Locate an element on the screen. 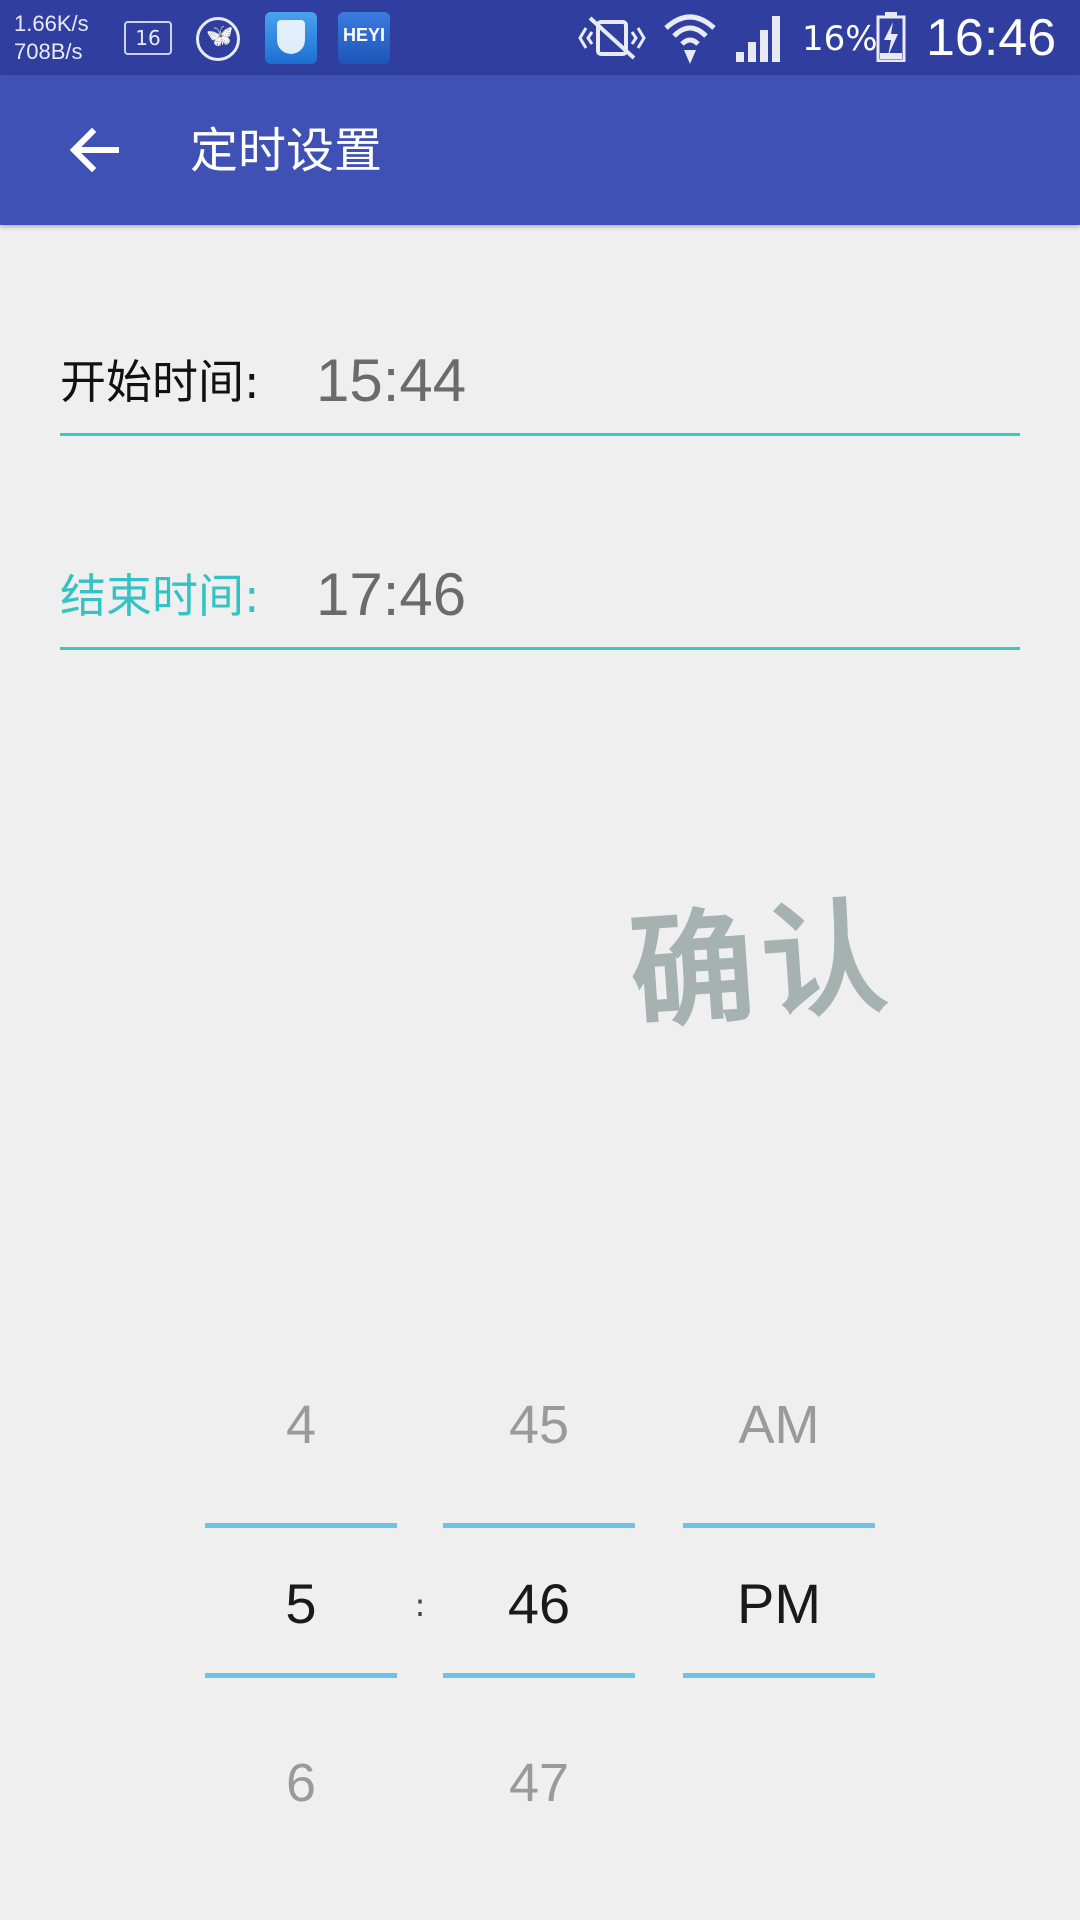 The height and width of the screenshot is (1920, 1080). start-time-row: 开始时间: 15:44 is located at coordinates (540, 376).